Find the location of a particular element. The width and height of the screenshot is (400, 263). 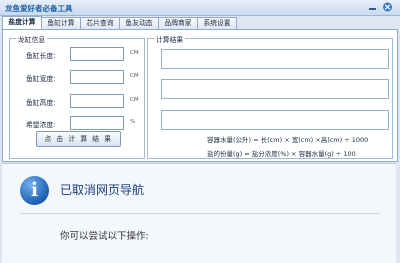

height-row: 鱼缸高度: CM is located at coordinates (77, 101).